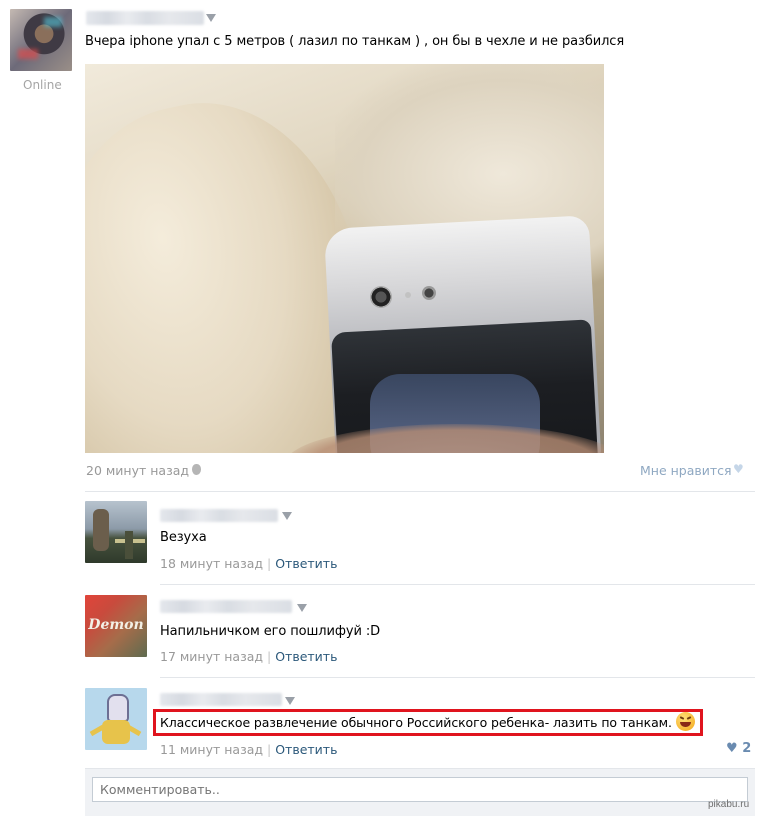 The width and height of the screenshot is (768, 816). Describe the element at coordinates (183, 537) in the screenshot. I see `comment-text: Везуха` at that location.